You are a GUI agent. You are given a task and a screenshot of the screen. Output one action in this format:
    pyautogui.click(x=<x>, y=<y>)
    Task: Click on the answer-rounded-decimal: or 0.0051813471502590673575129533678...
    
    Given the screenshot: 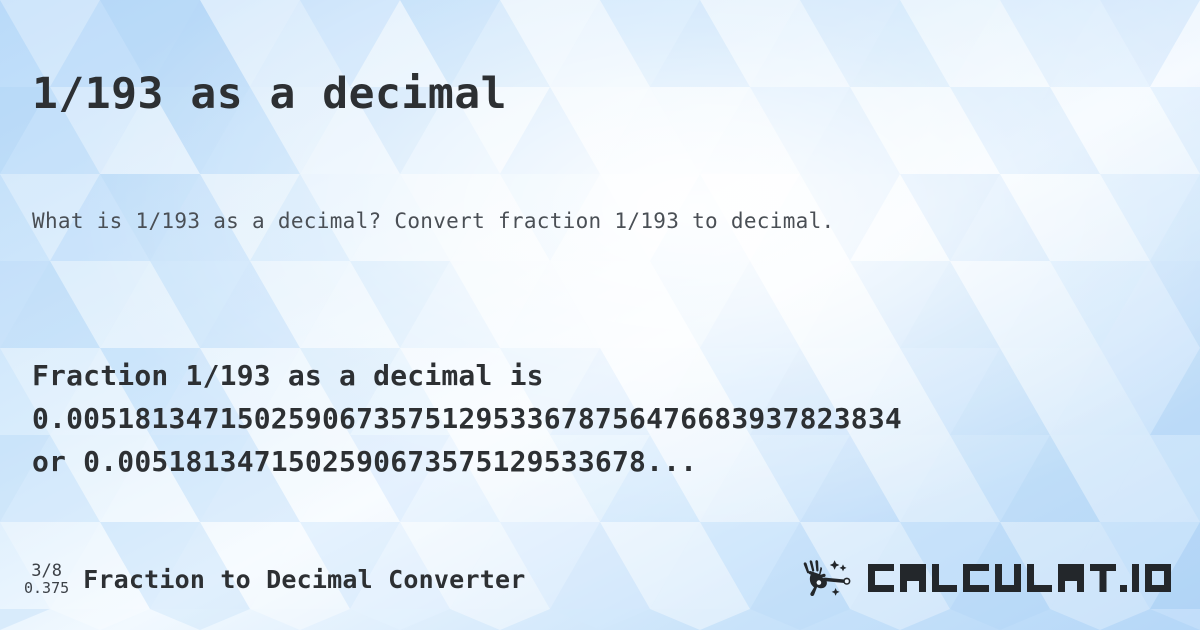 What is the action you would take?
    pyautogui.click(x=365, y=461)
    